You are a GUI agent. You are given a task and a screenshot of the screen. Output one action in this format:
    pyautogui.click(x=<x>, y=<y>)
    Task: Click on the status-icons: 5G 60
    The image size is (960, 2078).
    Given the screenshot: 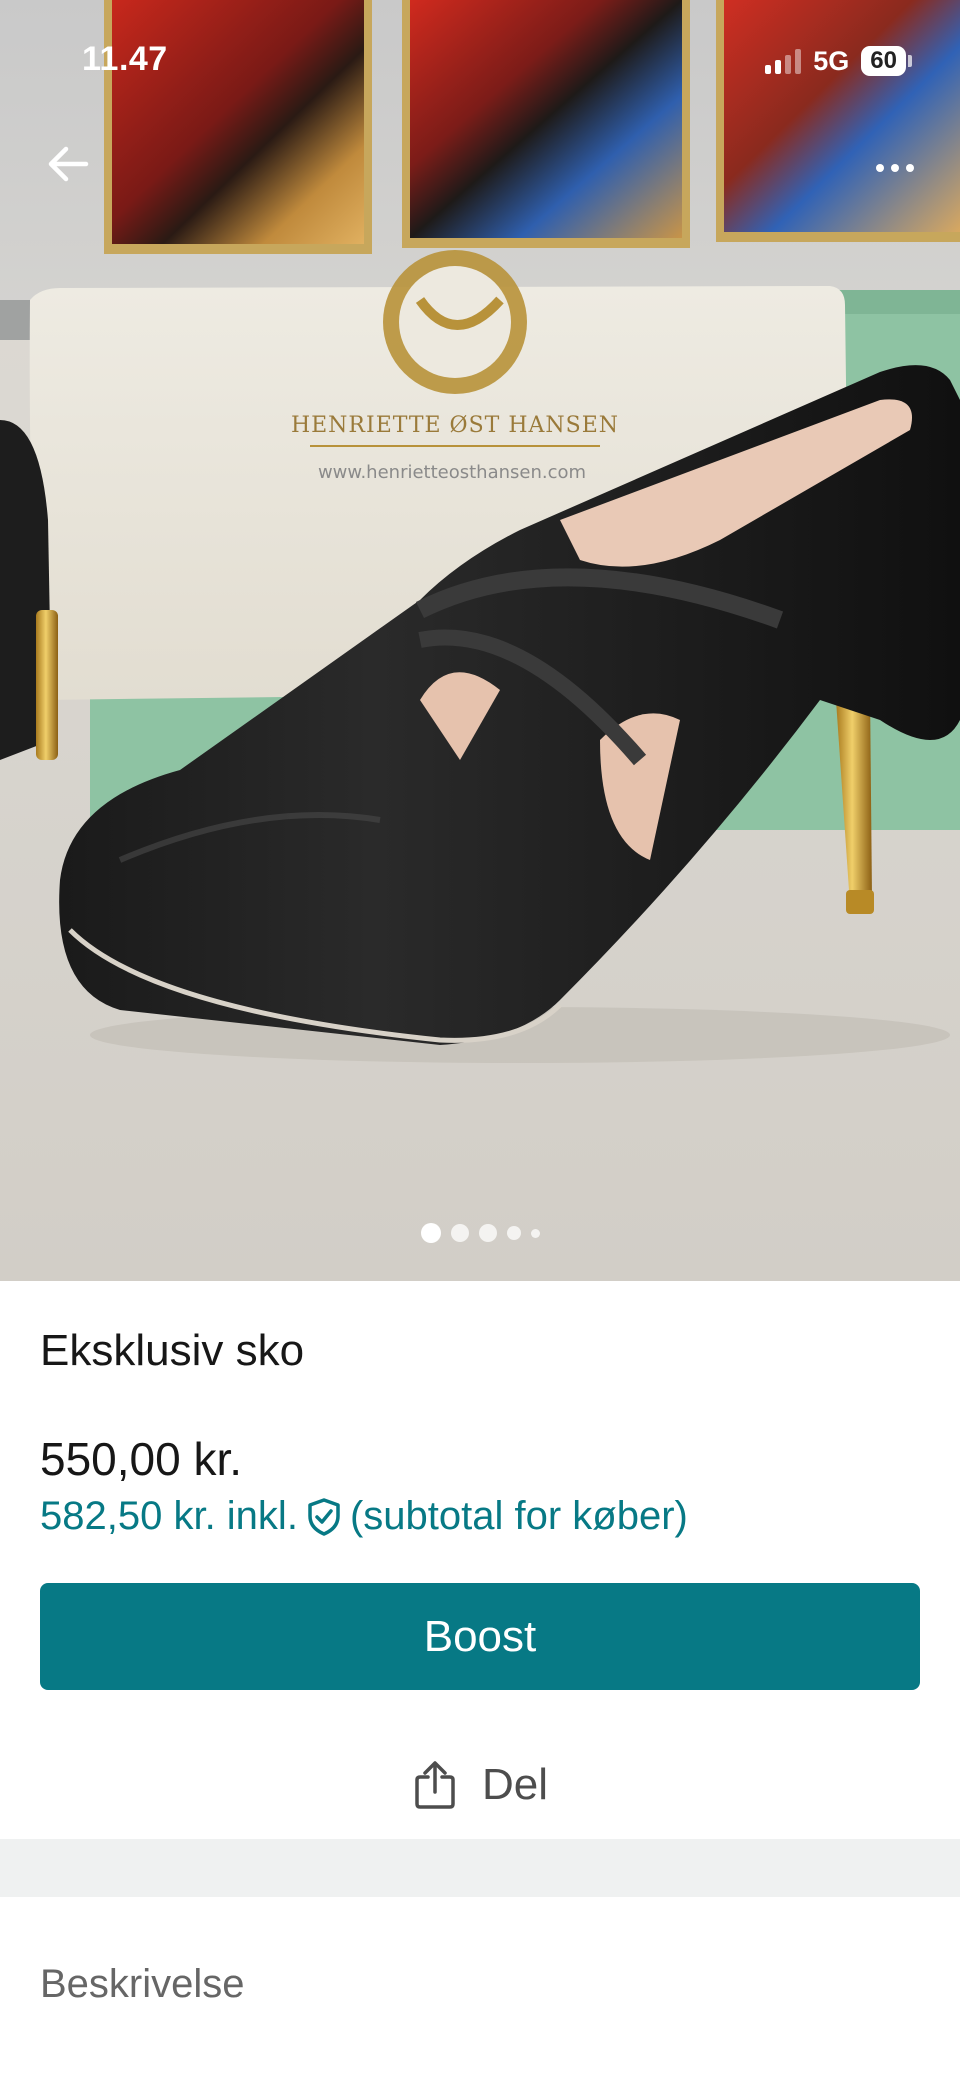 What is the action you would take?
    pyautogui.click(x=838, y=61)
    